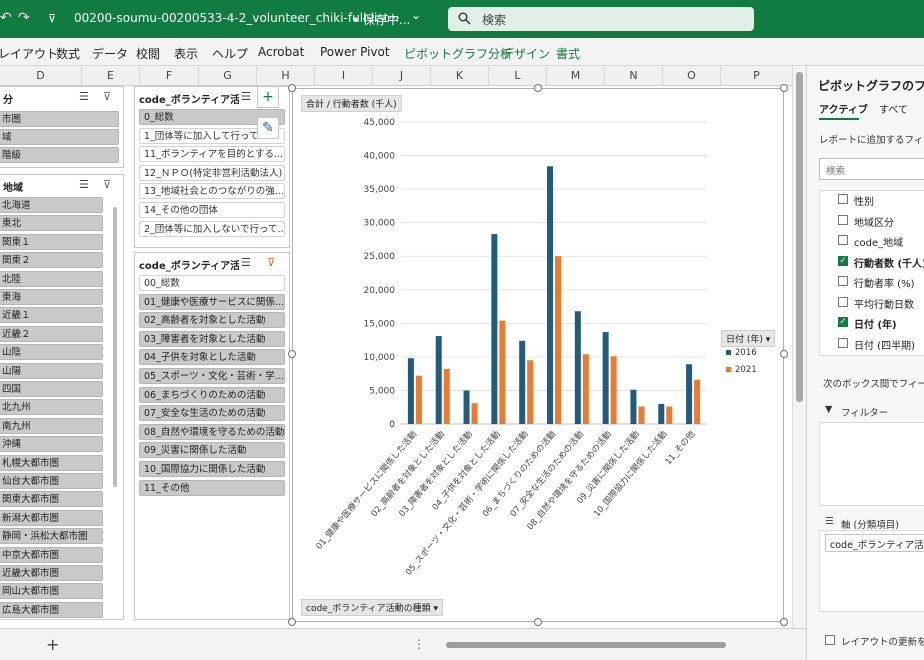 This screenshot has width=924, height=660. Describe the element at coordinates (148, 53) in the screenshot. I see `tab-review: 校閲` at that location.